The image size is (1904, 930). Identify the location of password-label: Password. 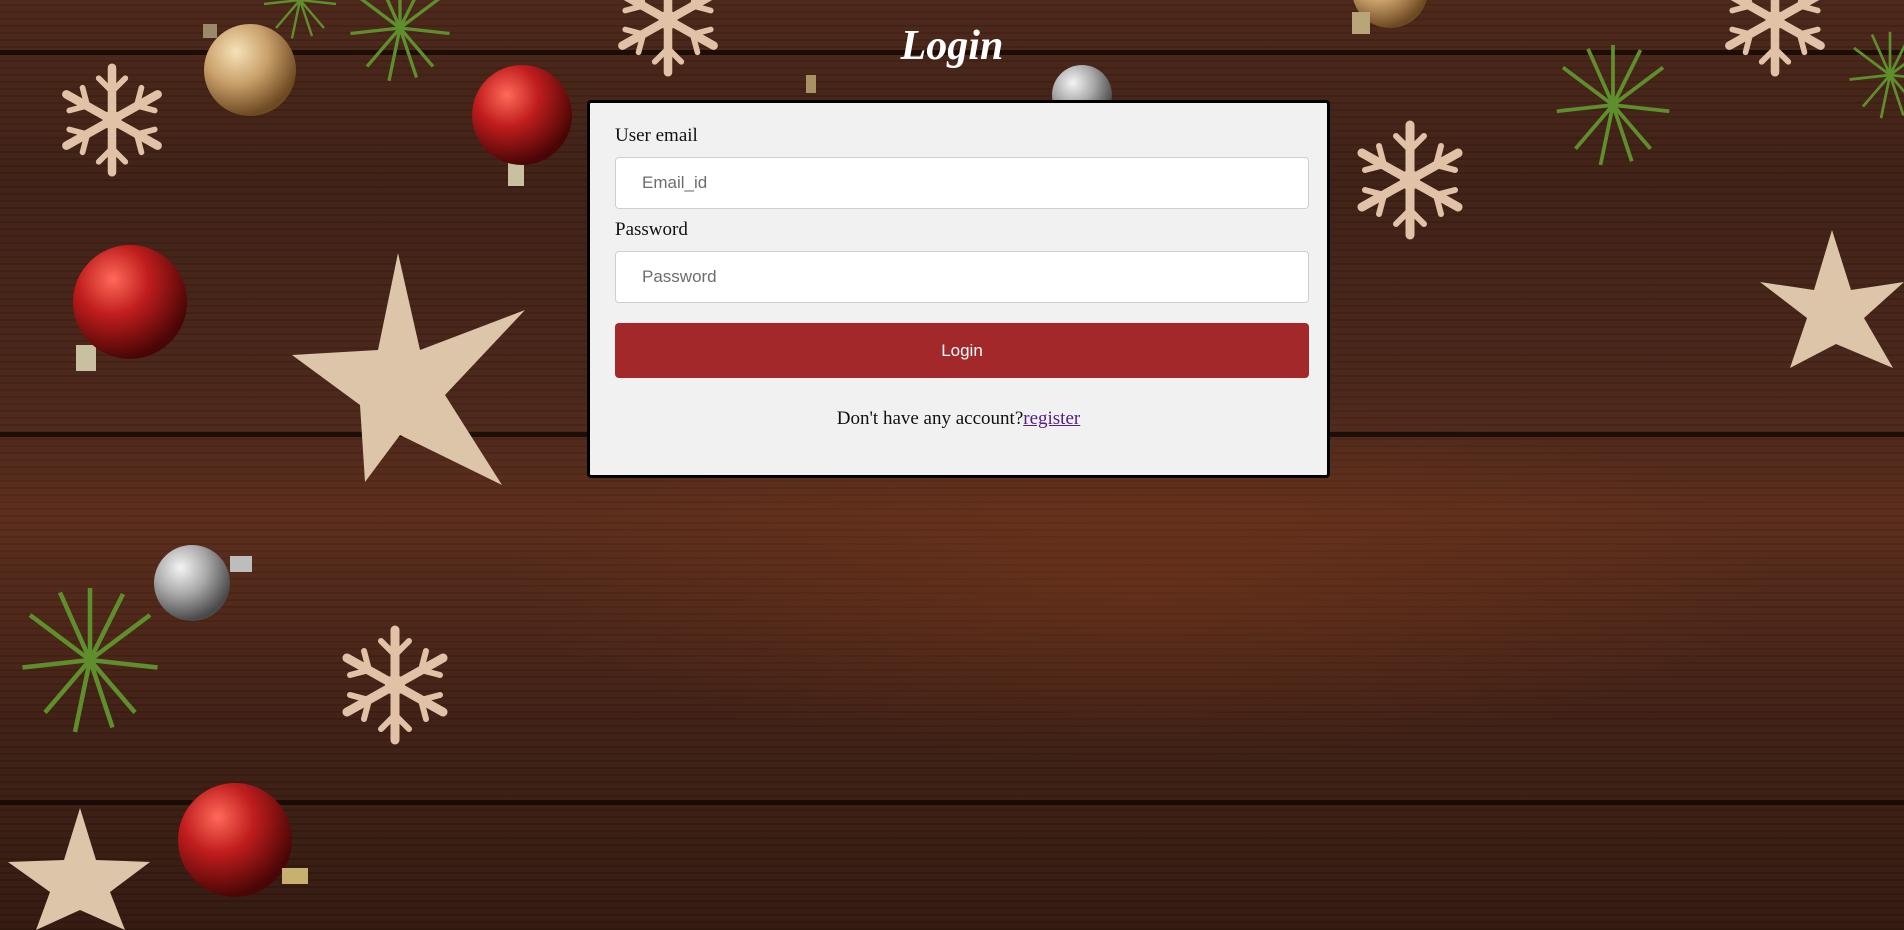
(651, 229).